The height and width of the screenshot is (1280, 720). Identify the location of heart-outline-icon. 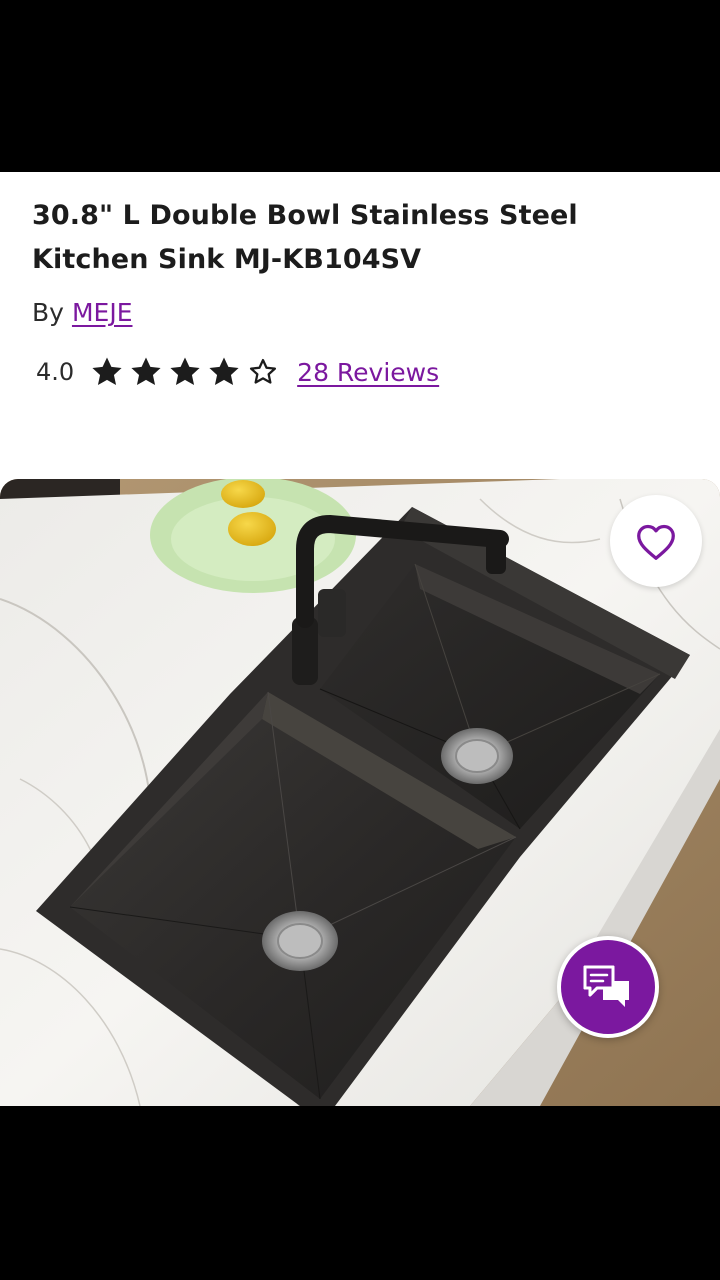
(656, 542).